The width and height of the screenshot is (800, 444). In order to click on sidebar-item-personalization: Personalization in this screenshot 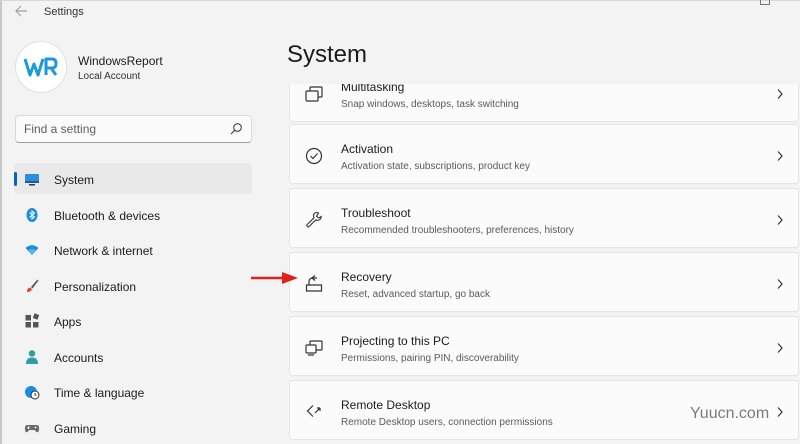, I will do `click(133, 288)`.